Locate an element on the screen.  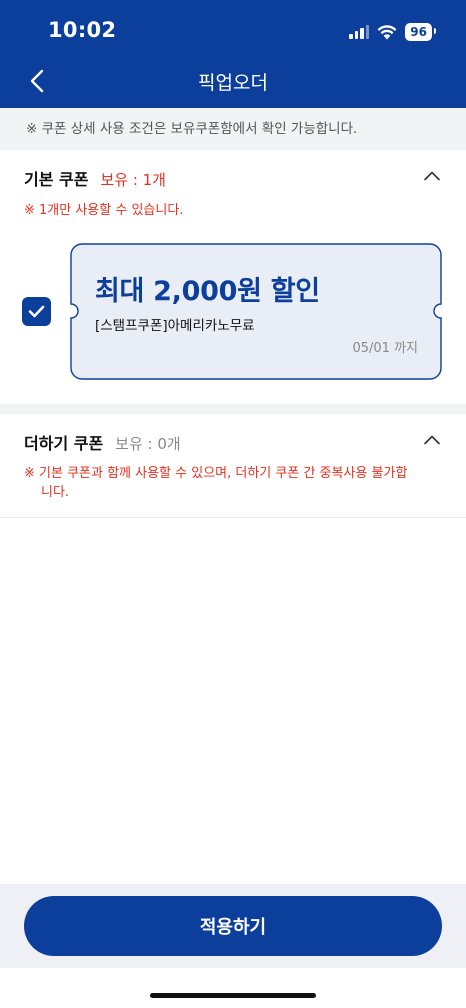
app-header: 10:02 96 픽업오더 is located at coordinates (233, 54).